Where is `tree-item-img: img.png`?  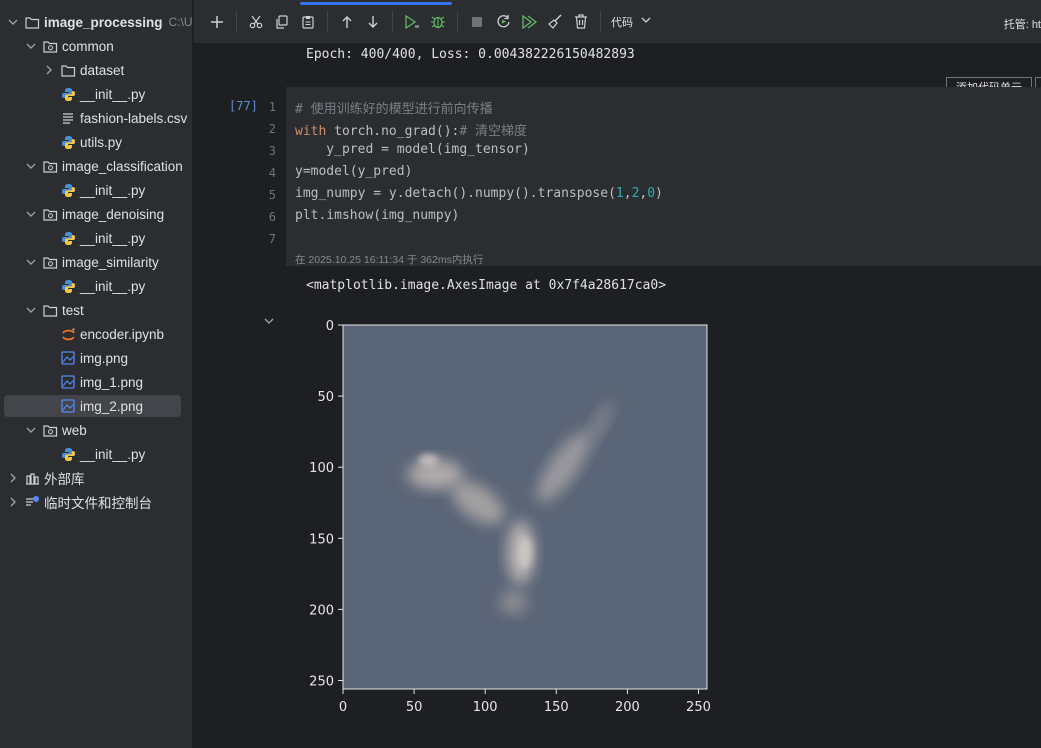 tree-item-img: img.png is located at coordinates (94, 358).